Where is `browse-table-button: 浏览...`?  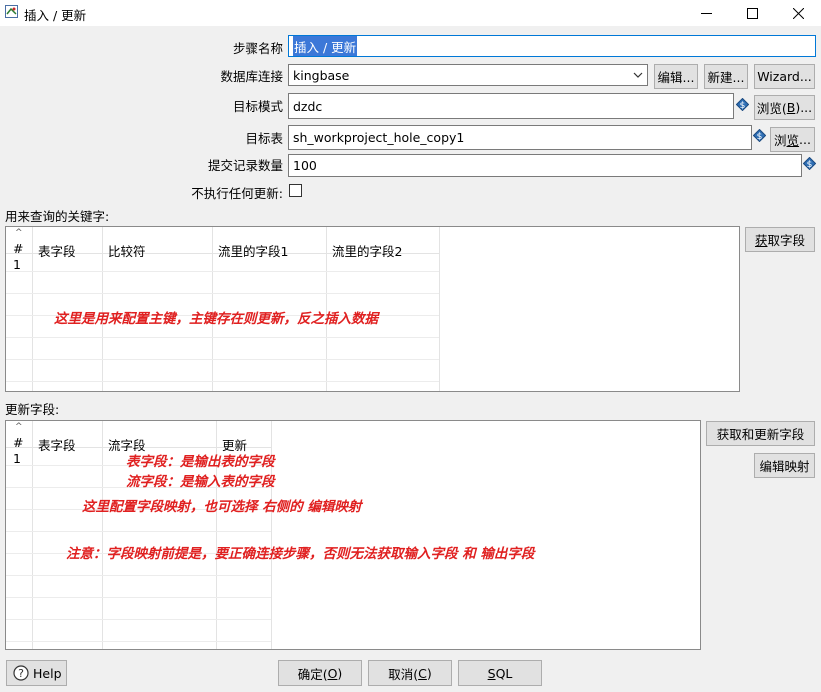
browse-table-button: 浏览... is located at coordinates (792, 139).